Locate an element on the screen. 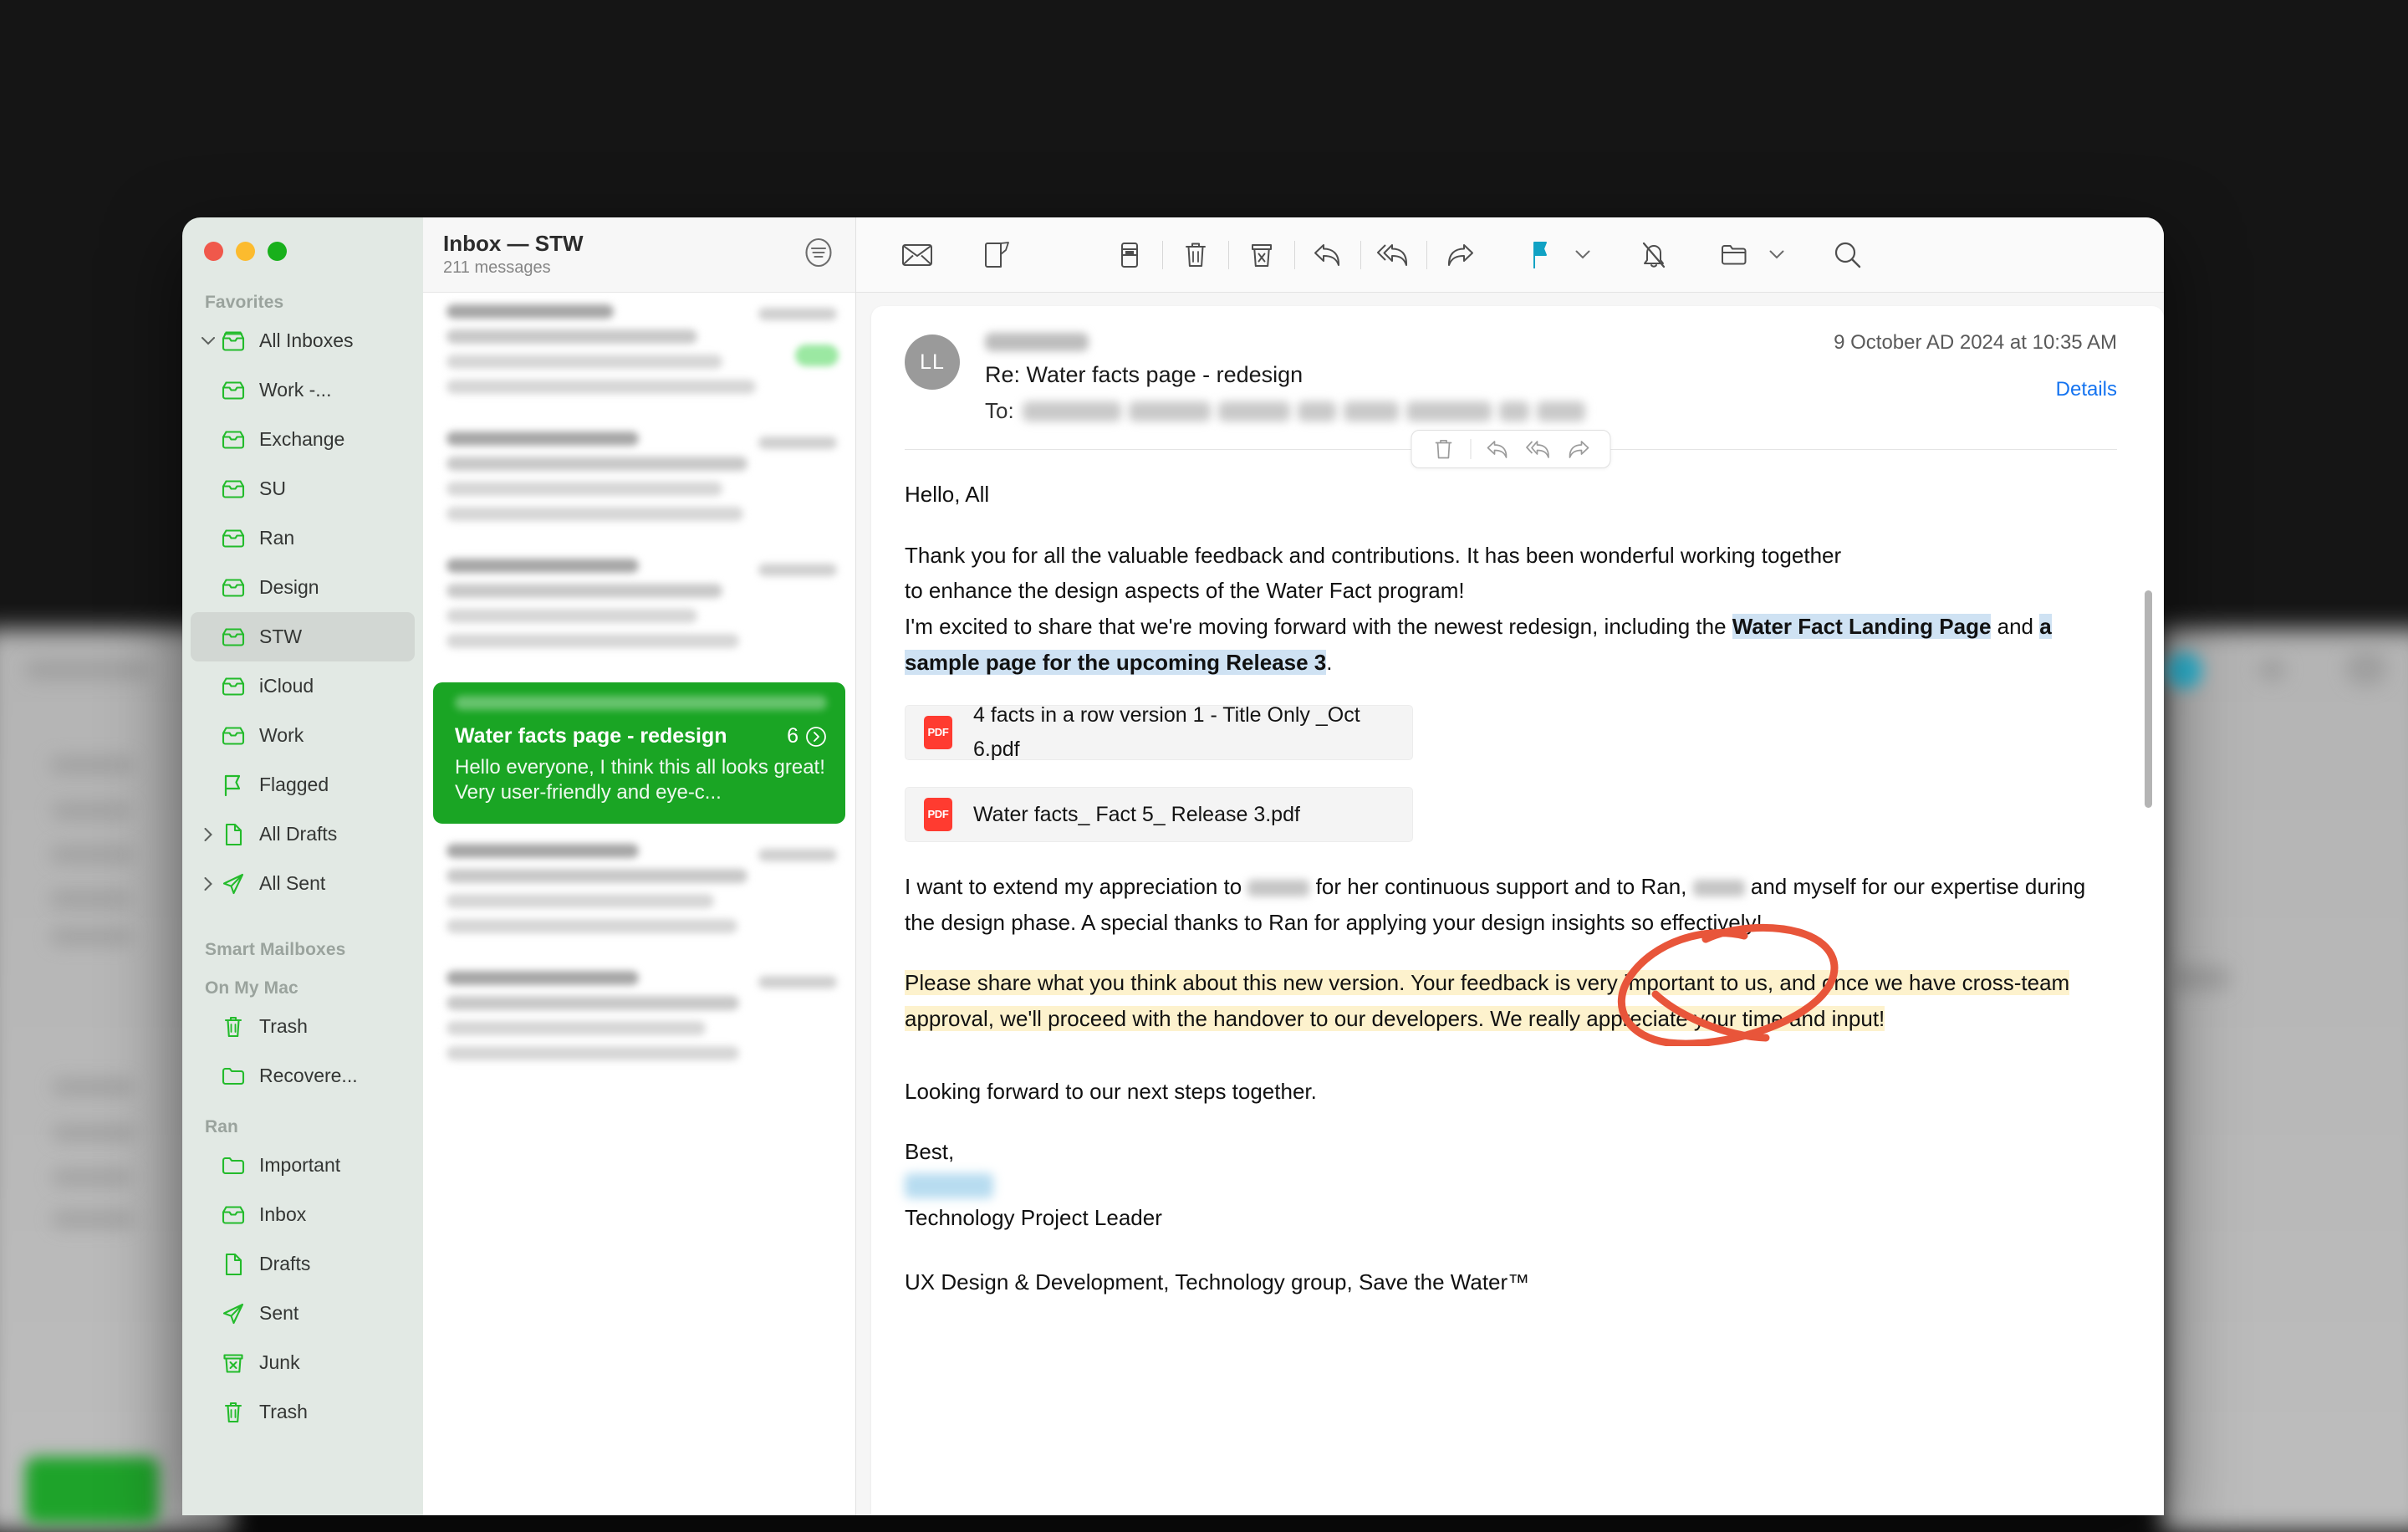 The image size is (2408, 1532). reading-pane-scrollbar is located at coordinates (2148, 699).